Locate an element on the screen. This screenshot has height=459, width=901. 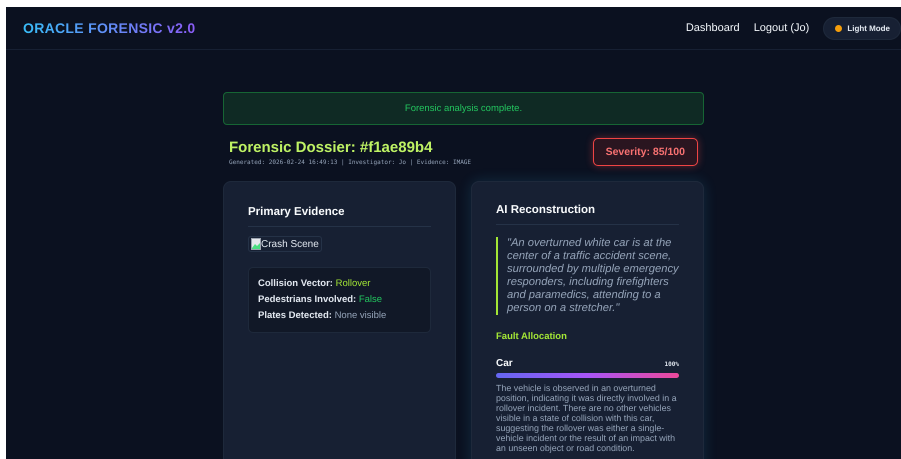
section-title: Fault Allocation is located at coordinates (532, 336).